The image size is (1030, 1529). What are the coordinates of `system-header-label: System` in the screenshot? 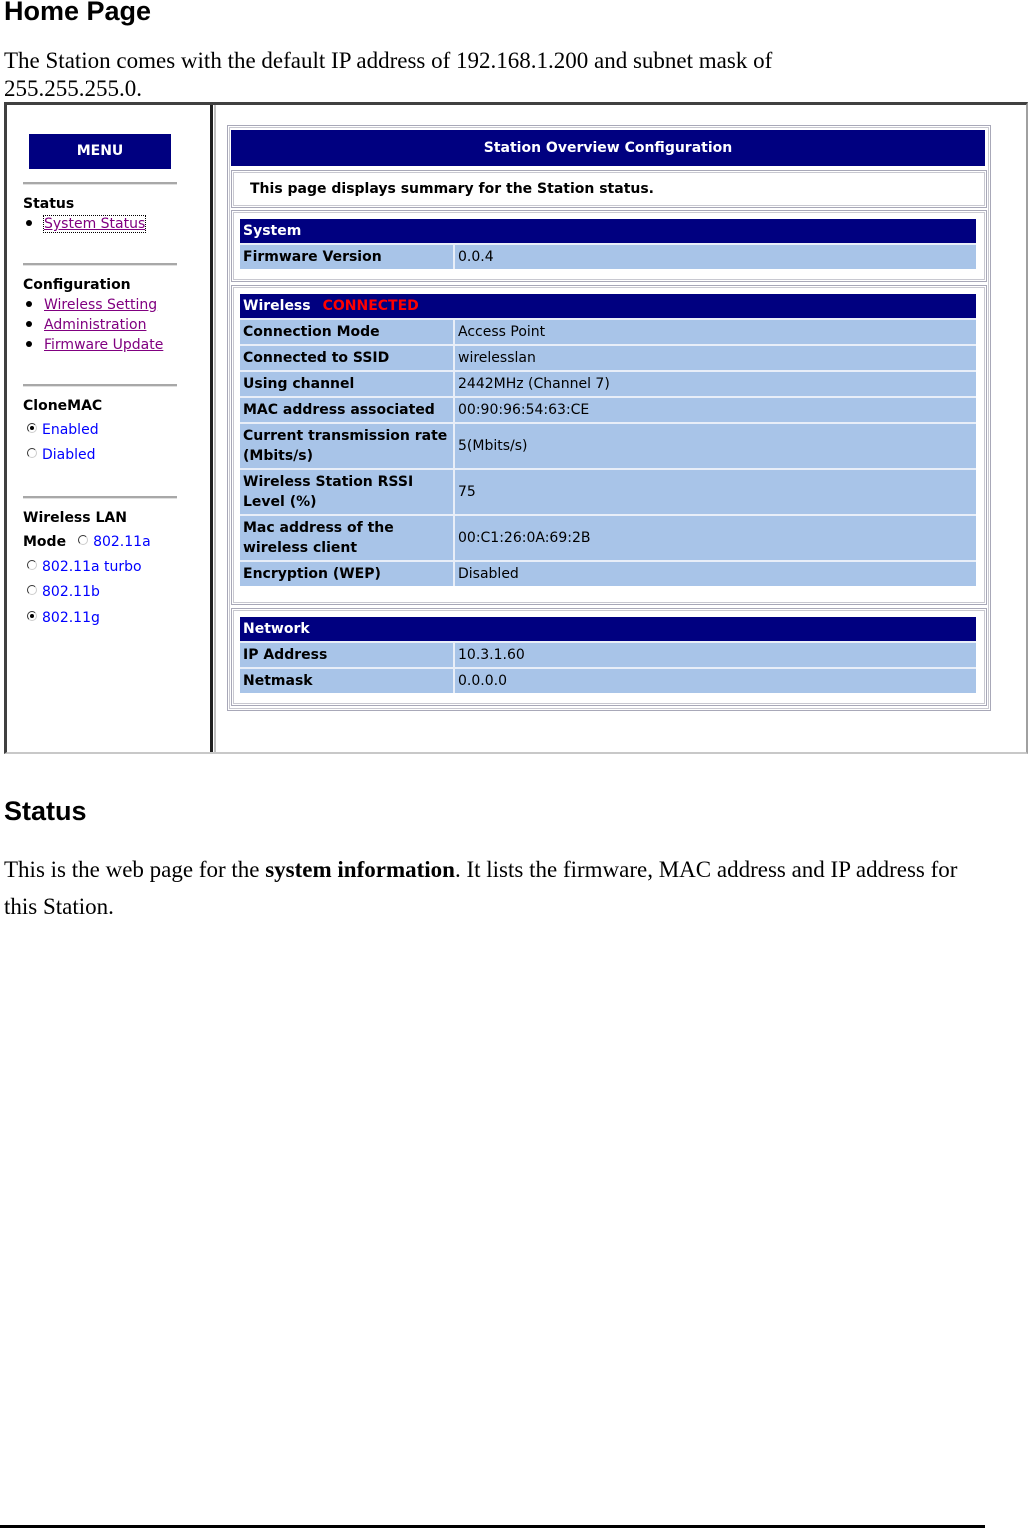 It's located at (272, 231).